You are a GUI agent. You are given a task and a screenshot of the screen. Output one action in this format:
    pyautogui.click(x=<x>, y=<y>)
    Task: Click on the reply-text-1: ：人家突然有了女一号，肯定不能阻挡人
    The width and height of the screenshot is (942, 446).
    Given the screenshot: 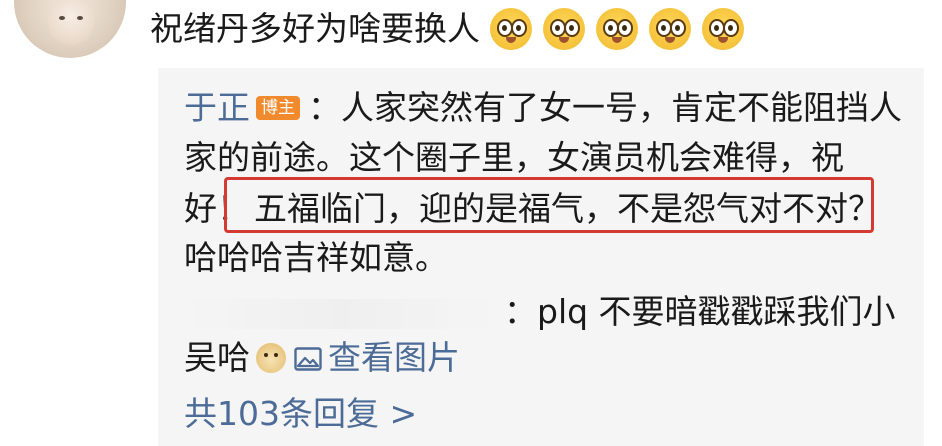 What is the action you would take?
    pyautogui.click(x=605, y=107)
    